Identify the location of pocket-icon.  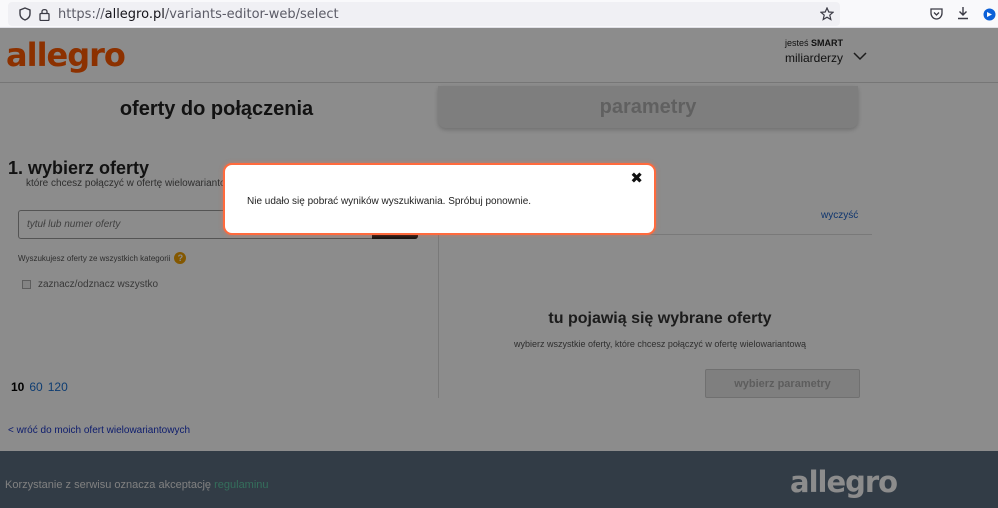
(936, 14).